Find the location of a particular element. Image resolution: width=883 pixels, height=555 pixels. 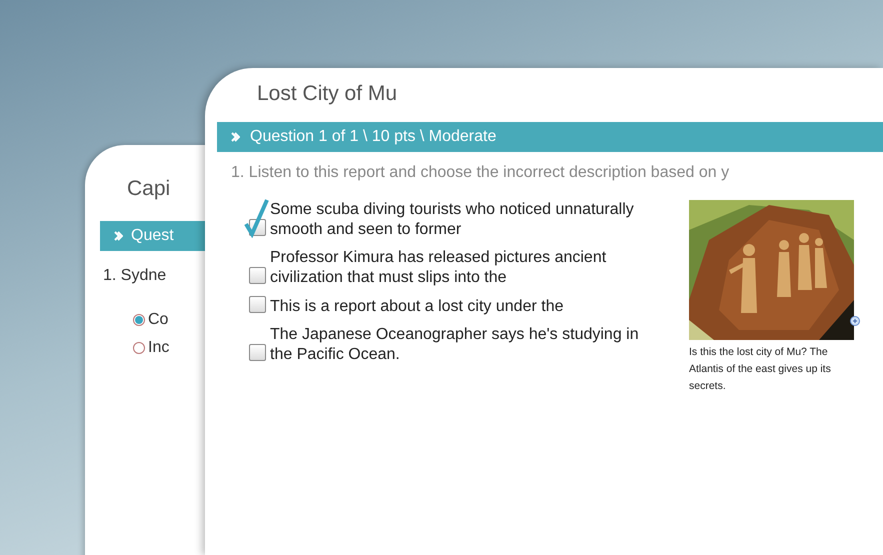

quiz-title: Lost City of Mu is located at coordinates (327, 94).